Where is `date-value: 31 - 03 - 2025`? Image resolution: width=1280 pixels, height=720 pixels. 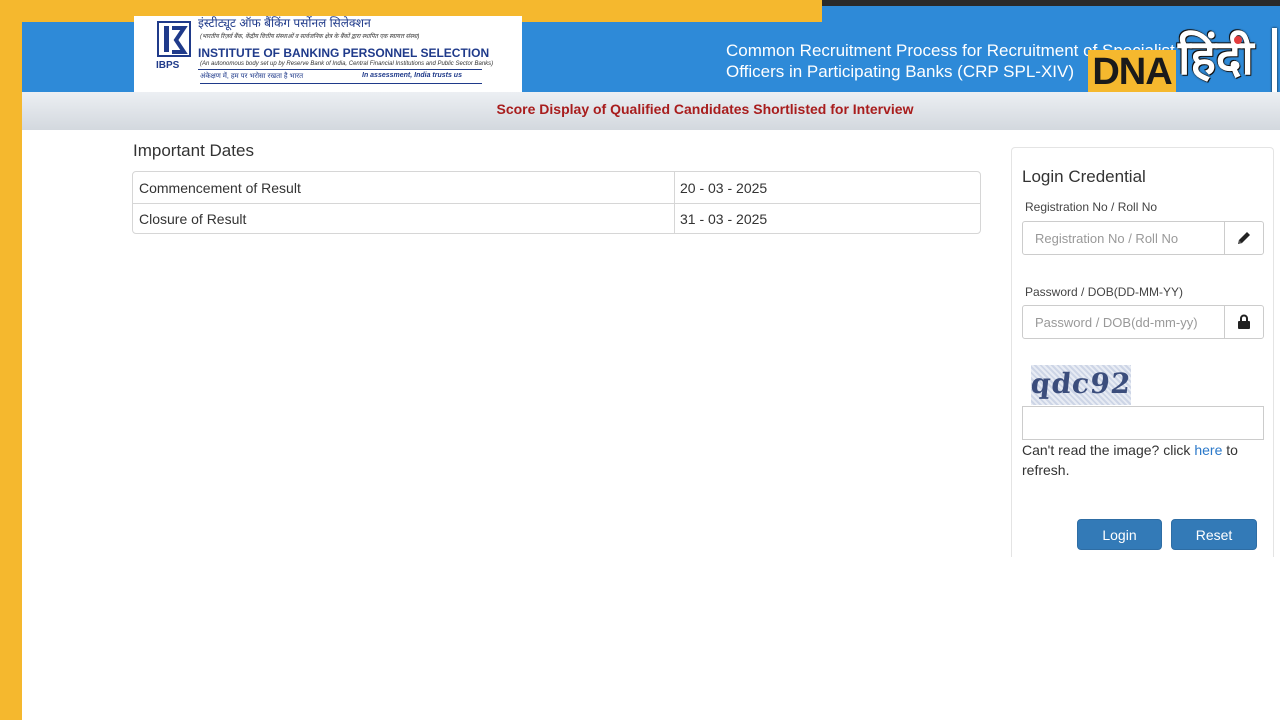 date-value: 31 - 03 - 2025 is located at coordinates (724, 219).